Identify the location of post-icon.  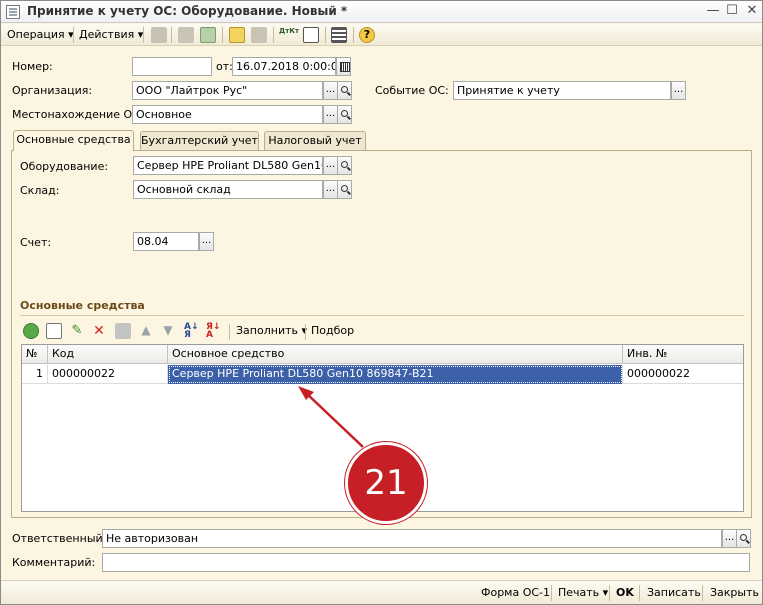
(159, 35).